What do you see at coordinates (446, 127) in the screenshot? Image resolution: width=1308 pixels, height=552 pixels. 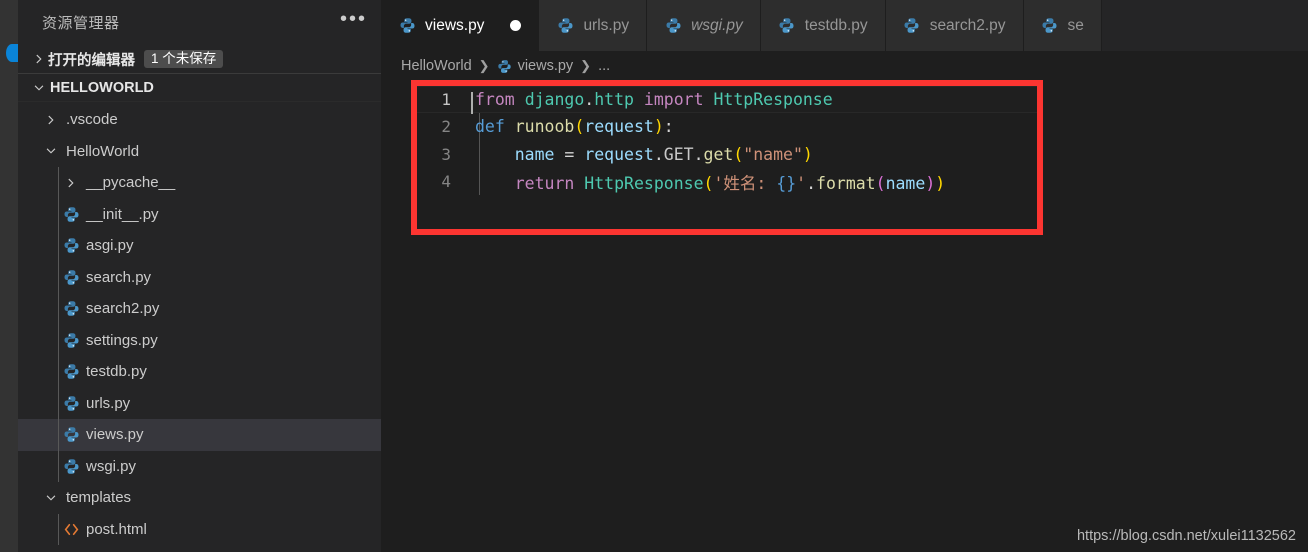 I see `line-number: 2` at bounding box center [446, 127].